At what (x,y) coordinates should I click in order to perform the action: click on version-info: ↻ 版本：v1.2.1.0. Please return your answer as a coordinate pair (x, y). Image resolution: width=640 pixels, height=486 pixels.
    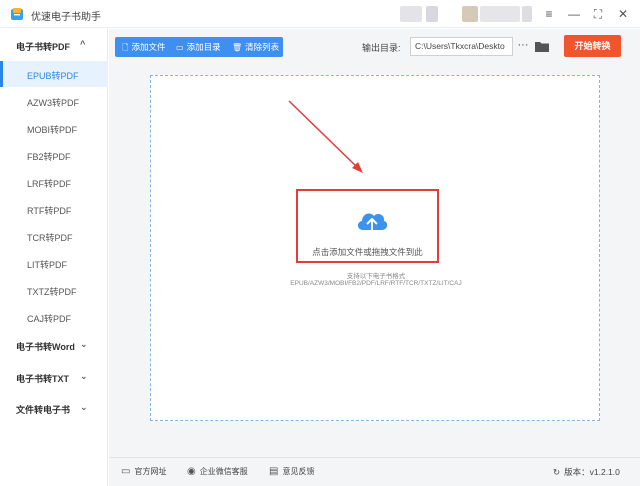
    Looking at the image, I should click on (586, 472).